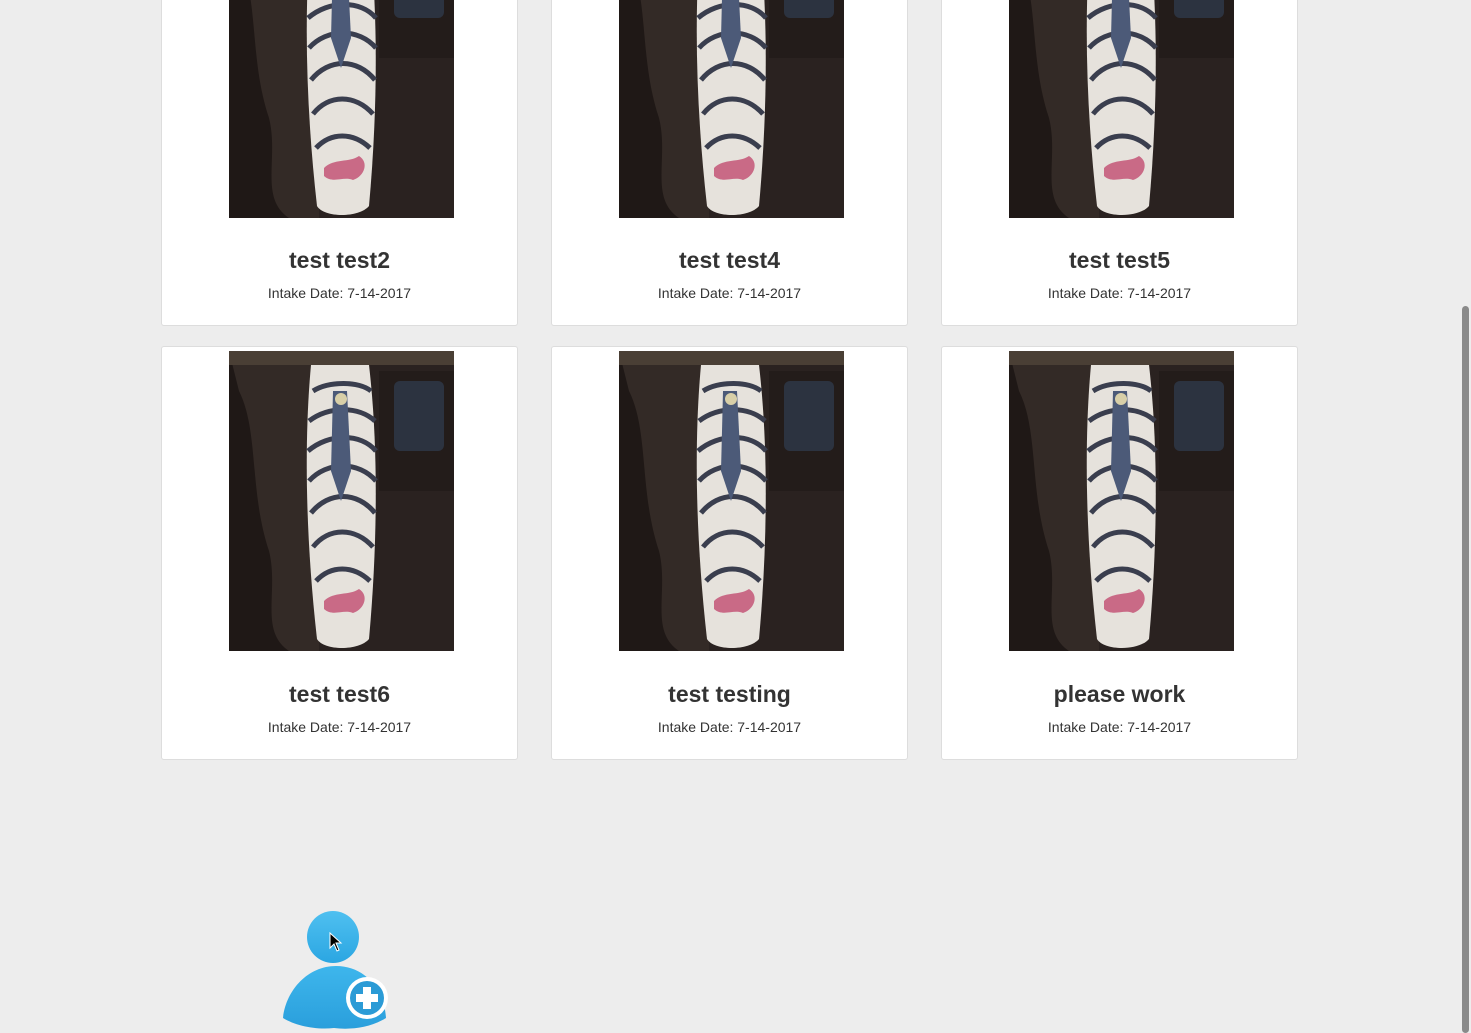 The width and height of the screenshot is (1471, 1033). I want to click on profile-card: test test6 Intake Date: 7-14-2017, so click(339, 553).